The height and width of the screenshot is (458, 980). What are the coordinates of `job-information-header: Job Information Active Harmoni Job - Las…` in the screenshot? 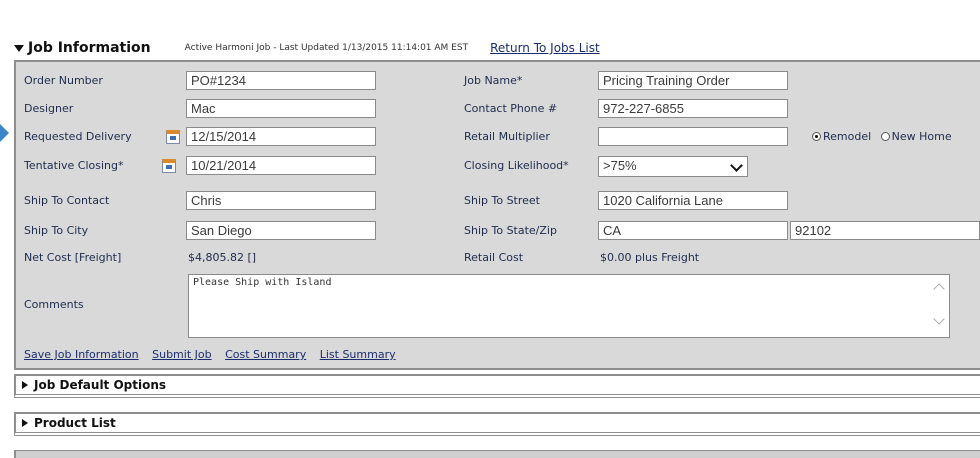 It's located at (497, 48).